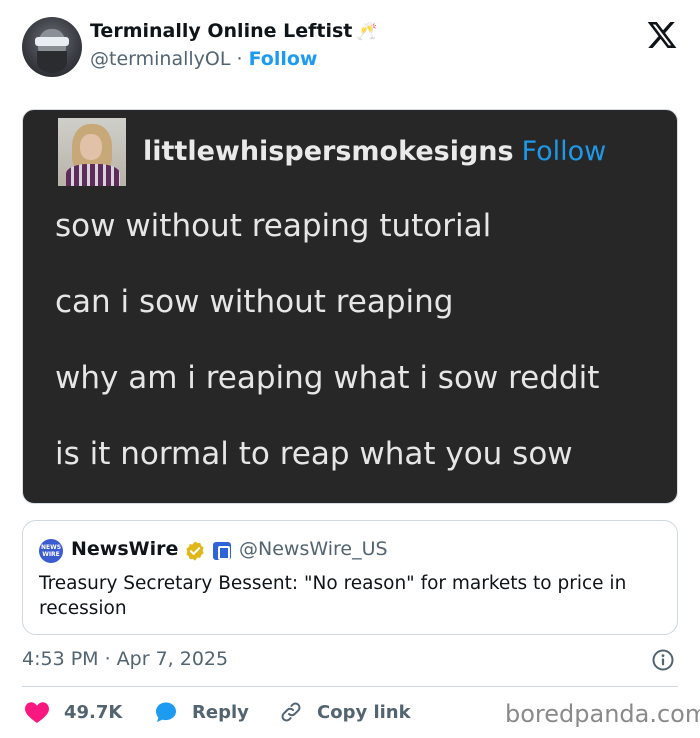 The height and width of the screenshot is (738, 700). What do you see at coordinates (327, 378) in the screenshot?
I see `tumblr-line-3: why am i reaping what i sow reddit` at bounding box center [327, 378].